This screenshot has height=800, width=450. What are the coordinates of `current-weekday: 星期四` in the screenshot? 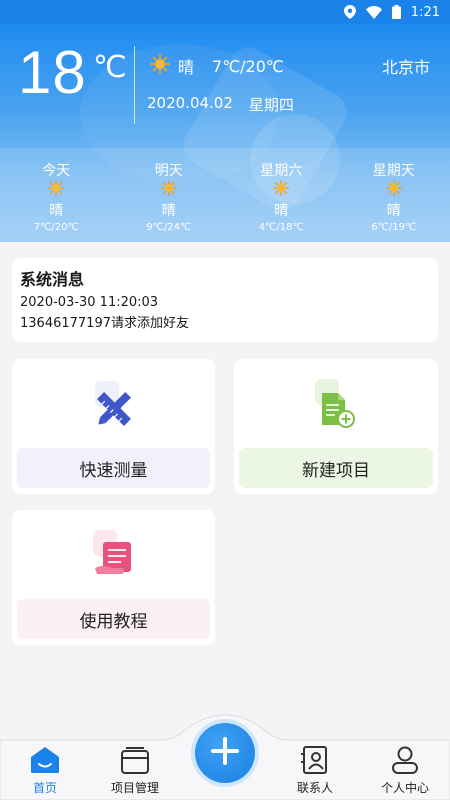 It's located at (271, 105).